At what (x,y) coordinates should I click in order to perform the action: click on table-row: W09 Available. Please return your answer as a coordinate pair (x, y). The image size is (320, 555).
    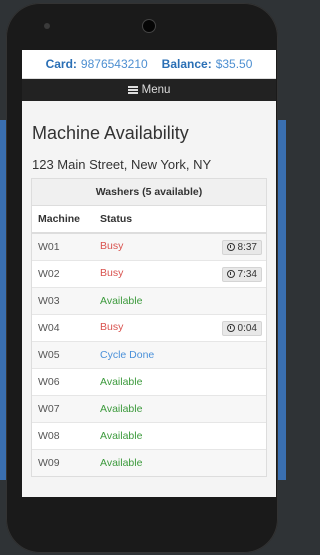
    Looking at the image, I should click on (149, 462).